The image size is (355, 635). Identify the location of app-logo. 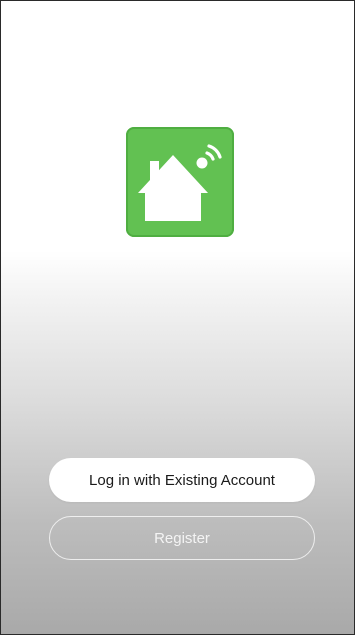
(180, 182).